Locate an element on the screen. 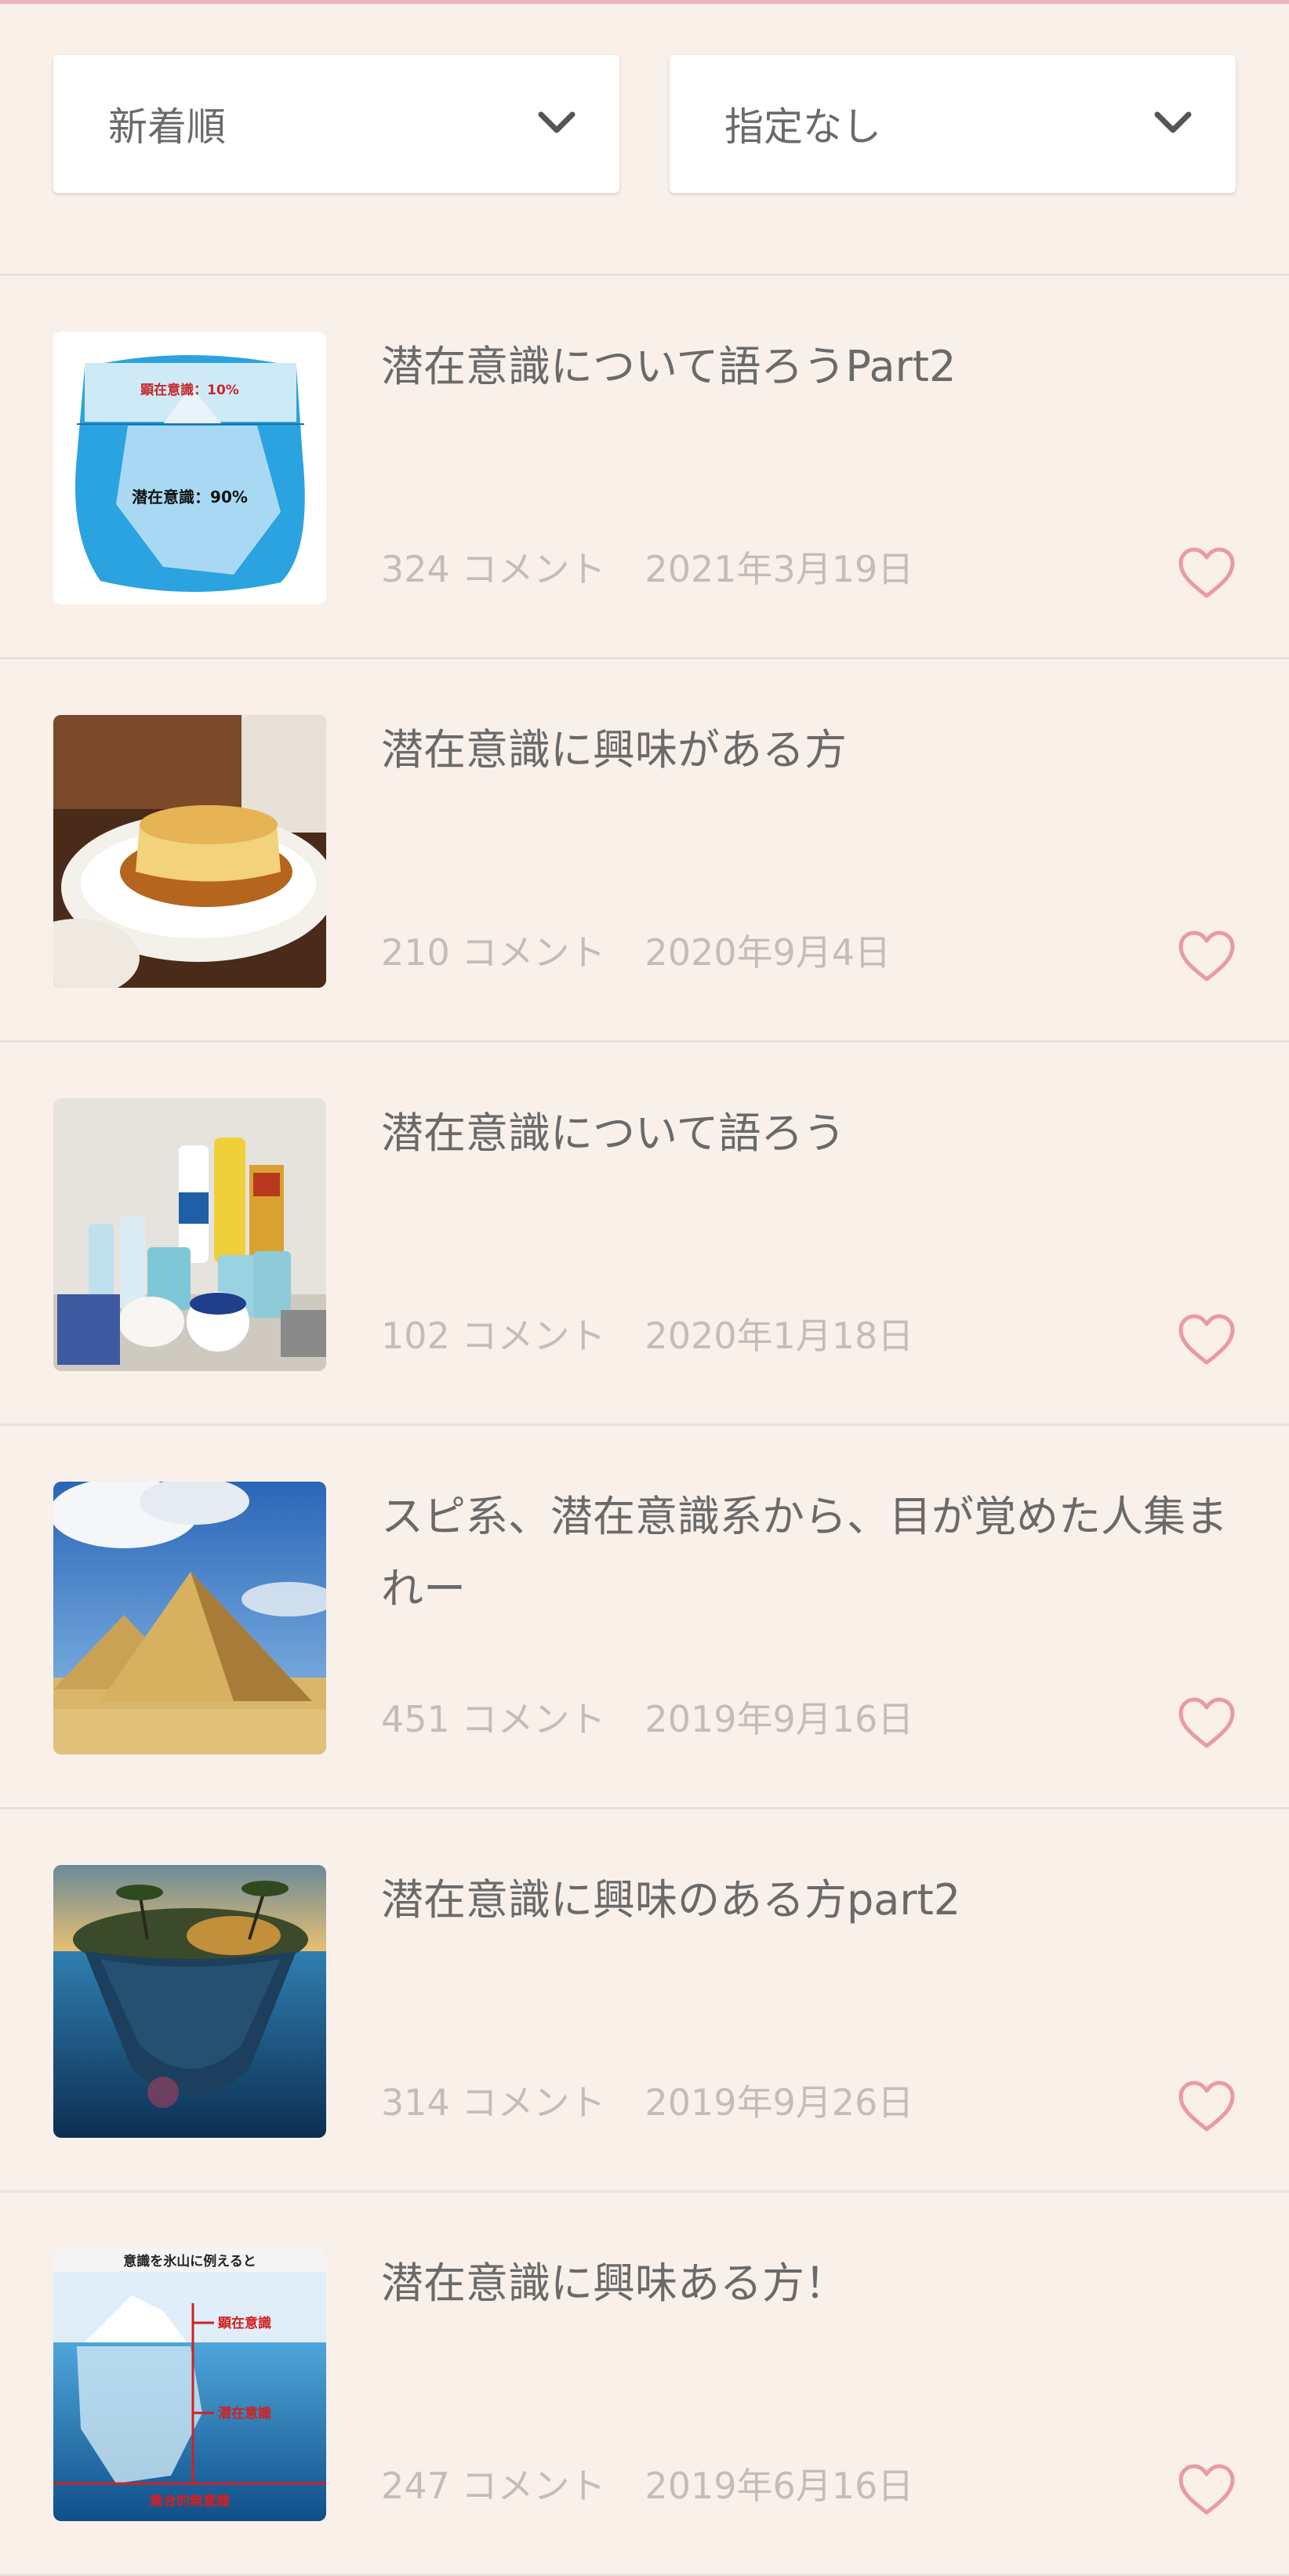 Image resolution: width=1289 pixels, height=2576 pixels. thumb-label-conscious: 顕在意識 is located at coordinates (244, 2323).